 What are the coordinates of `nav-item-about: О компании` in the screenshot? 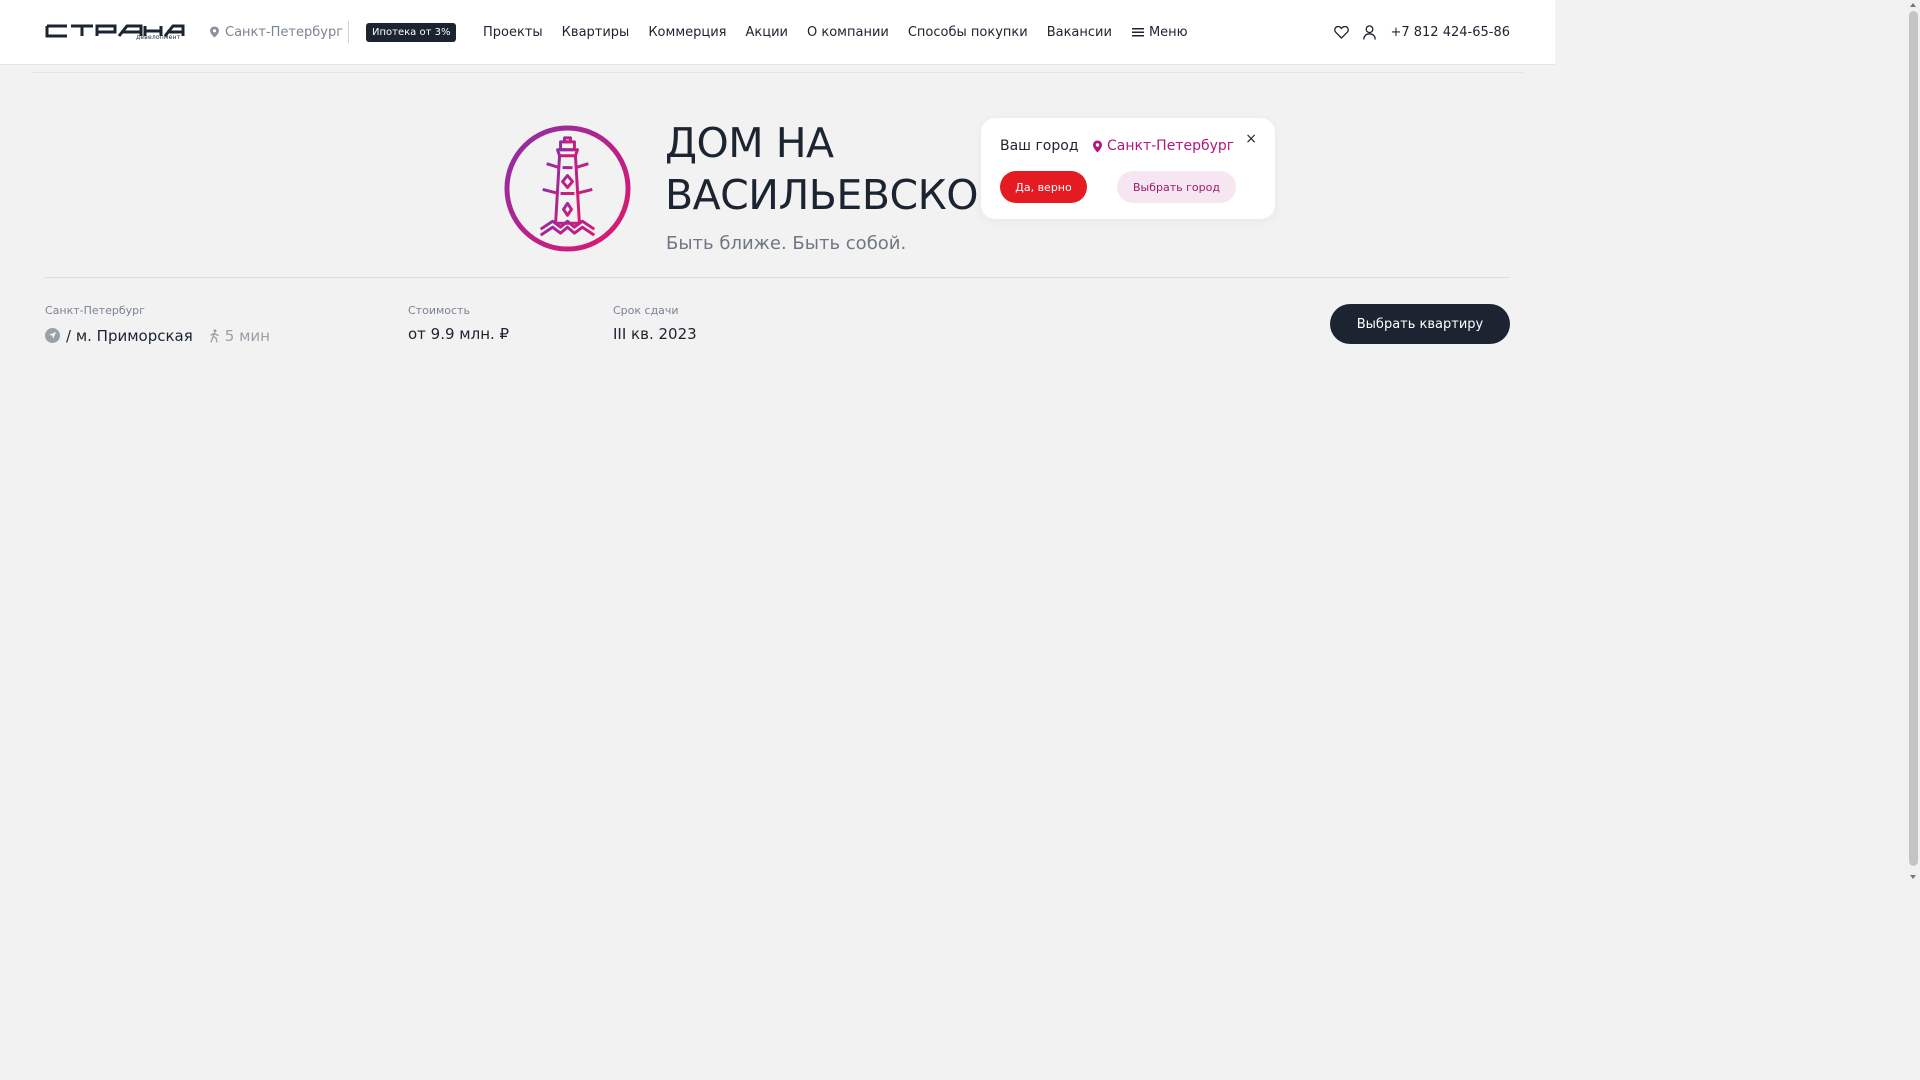 It's located at (848, 32).